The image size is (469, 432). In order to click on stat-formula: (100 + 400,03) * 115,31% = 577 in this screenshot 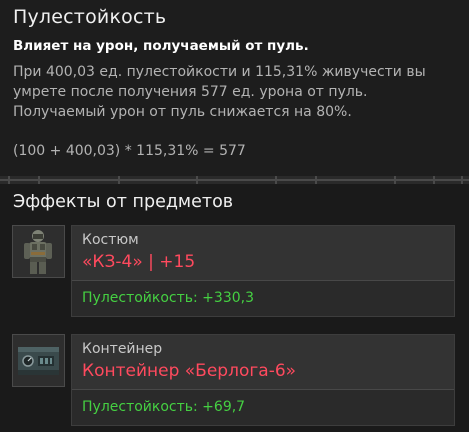, I will do `click(129, 151)`.